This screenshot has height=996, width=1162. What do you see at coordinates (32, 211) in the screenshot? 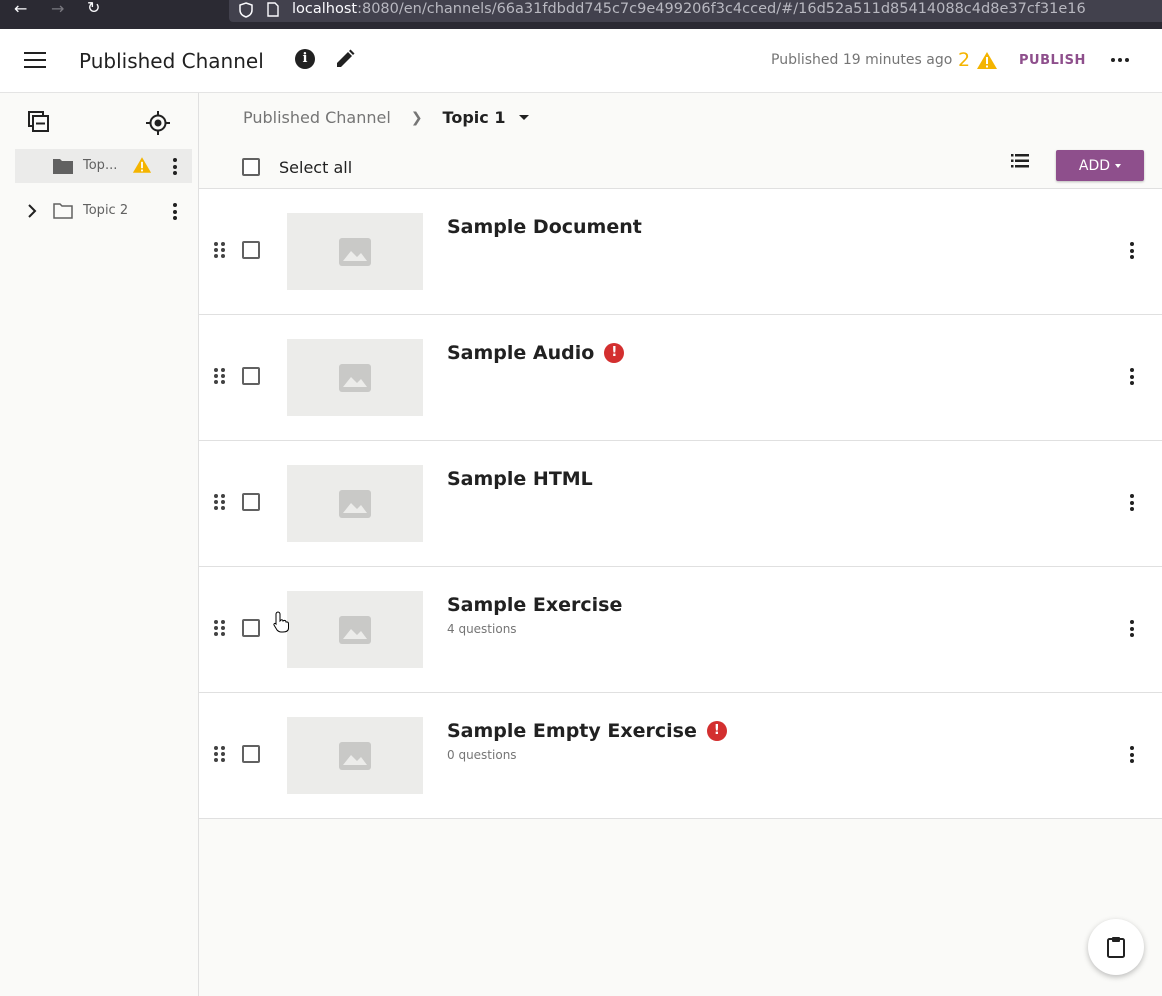
I see `chevron-right-icon` at bounding box center [32, 211].